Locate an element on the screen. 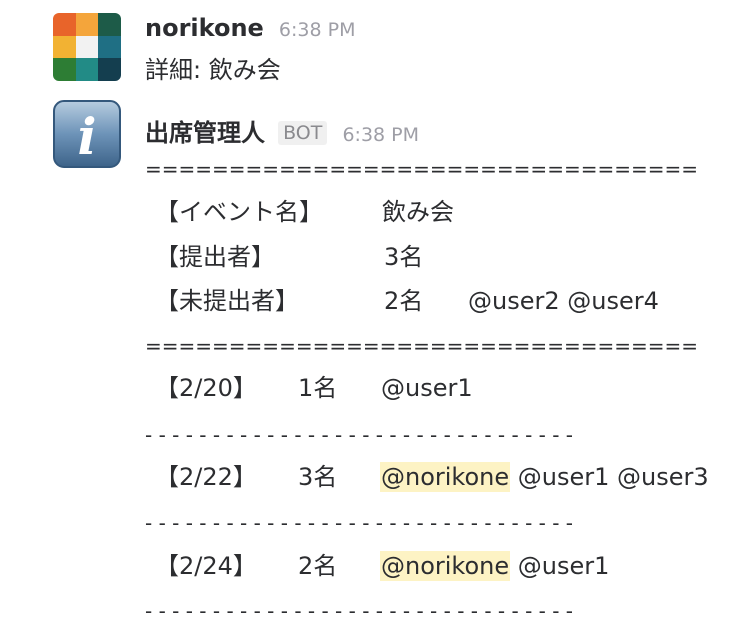  bot-message-header: 出席管理人 BOT 6:38 PM is located at coordinates (282, 130).